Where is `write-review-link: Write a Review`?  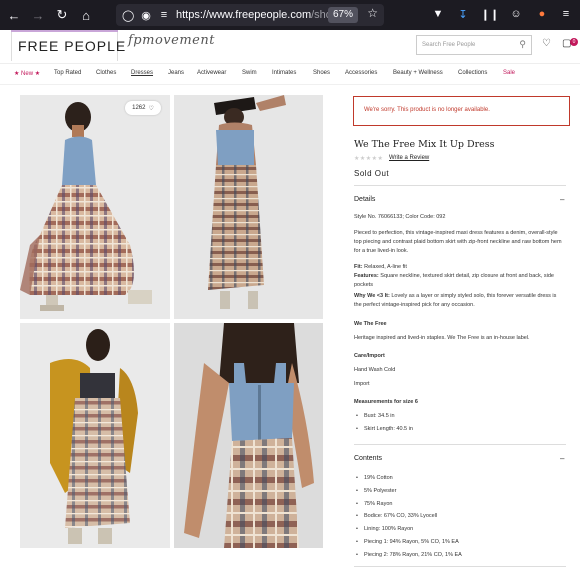 write-review-link: Write a Review is located at coordinates (409, 158).